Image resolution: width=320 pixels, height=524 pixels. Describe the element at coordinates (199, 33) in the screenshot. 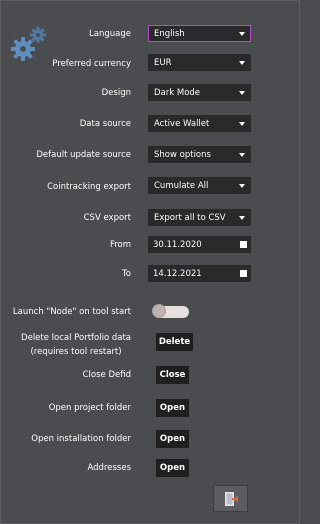

I see `language-select: English` at that location.